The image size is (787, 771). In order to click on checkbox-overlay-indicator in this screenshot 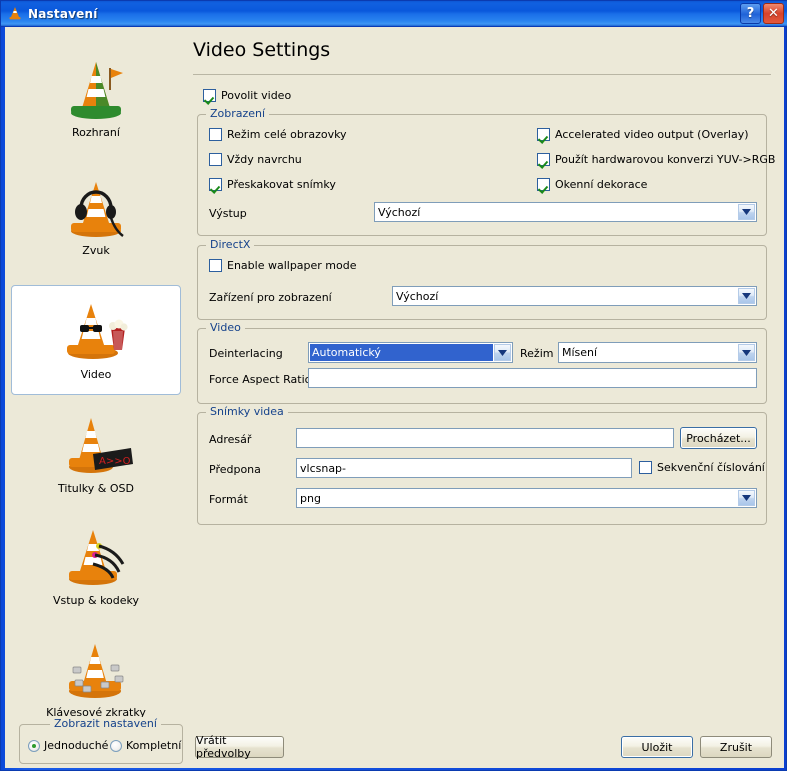, I will do `click(543, 134)`.